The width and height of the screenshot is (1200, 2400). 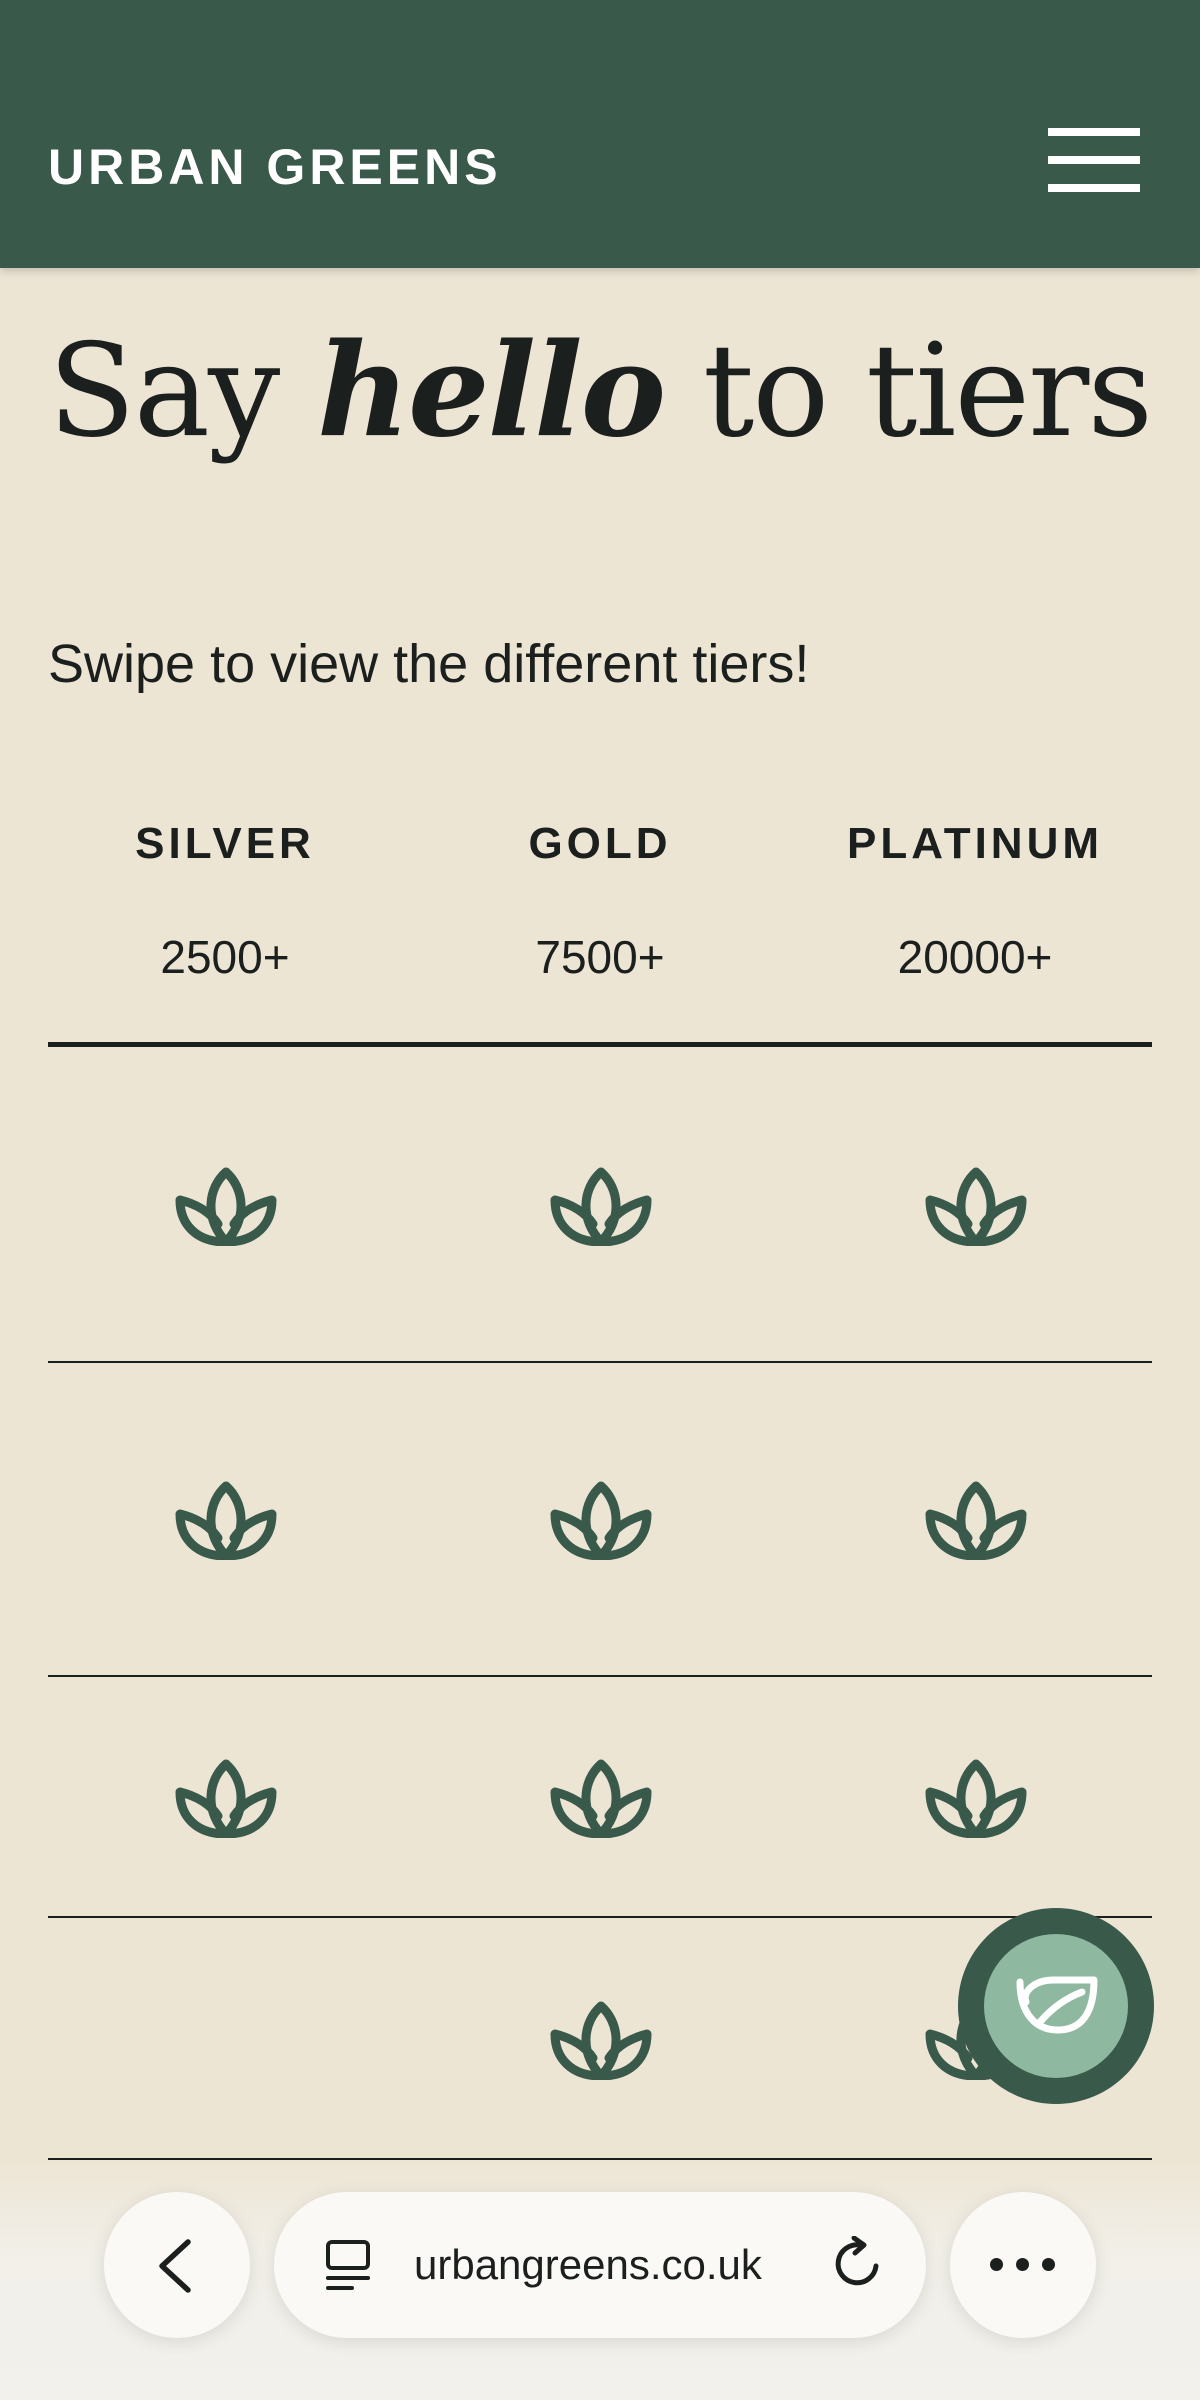 I want to click on page-title: Say hello to tiers, so click(x=600, y=391).